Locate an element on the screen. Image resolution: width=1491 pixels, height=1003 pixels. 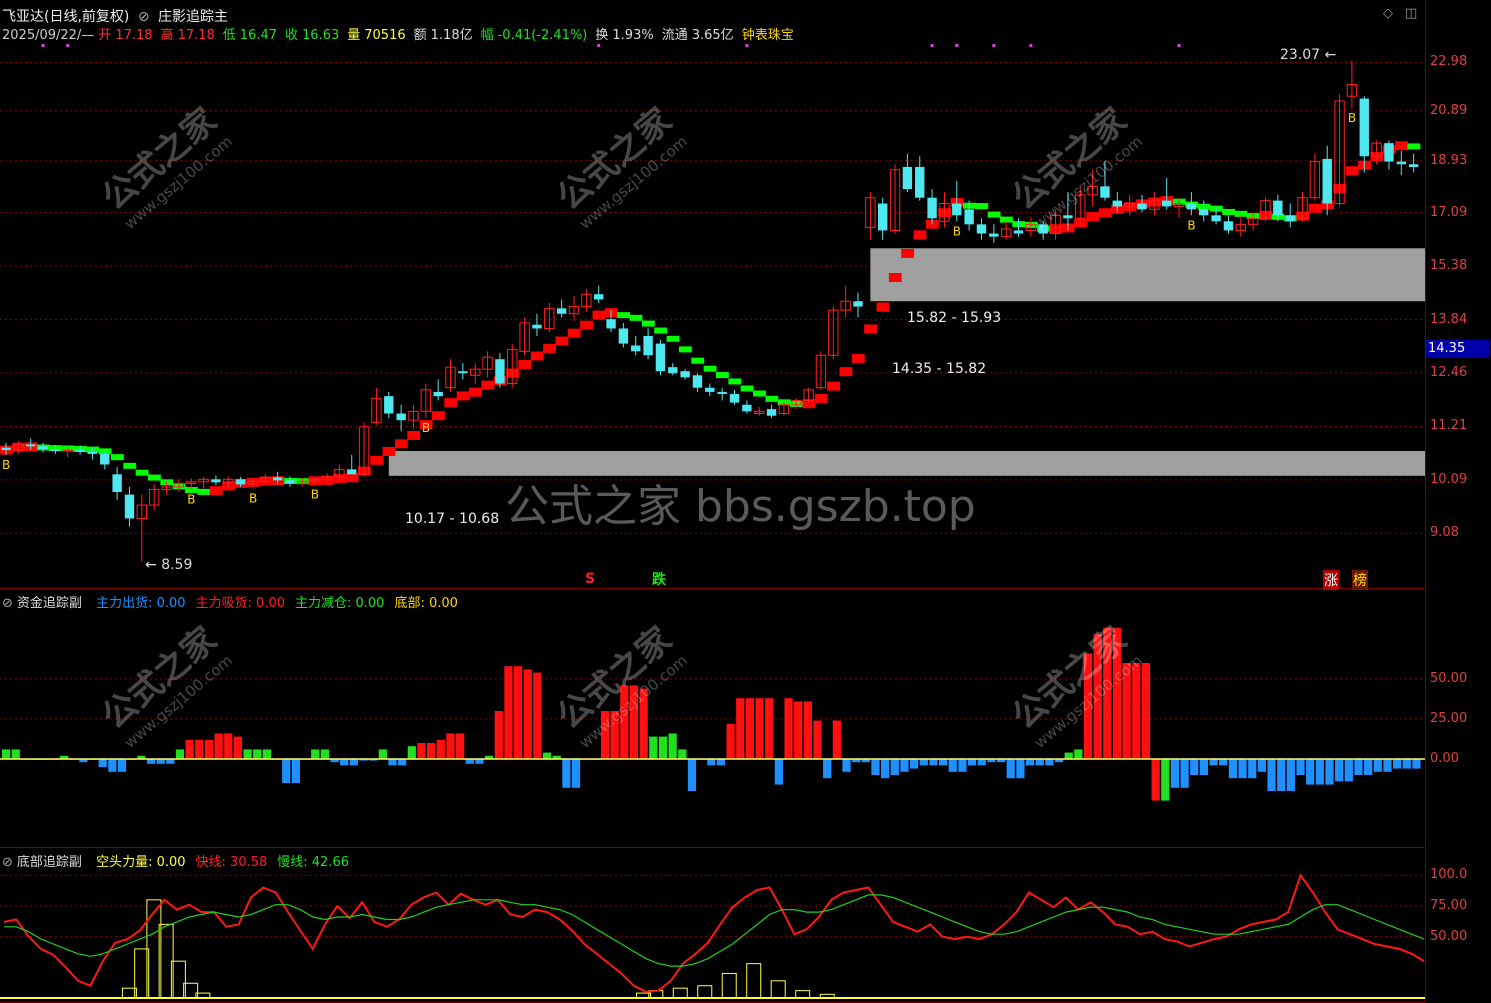
bottom-tick-label: 100.0 is located at coordinates (1449, 875).